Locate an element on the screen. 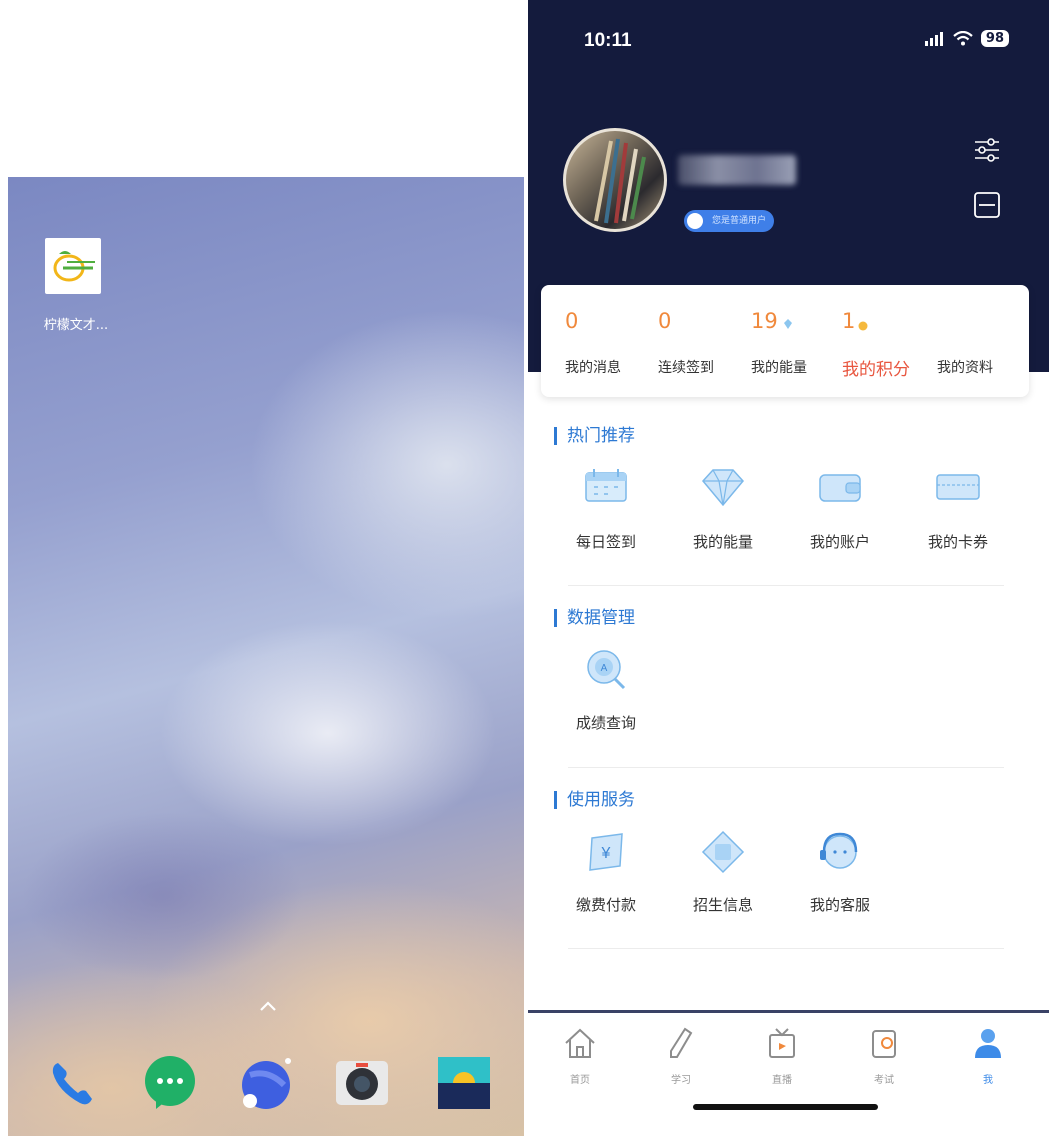 The height and width of the screenshot is (1136, 1049). coupon-icon is located at coordinates (958, 487).